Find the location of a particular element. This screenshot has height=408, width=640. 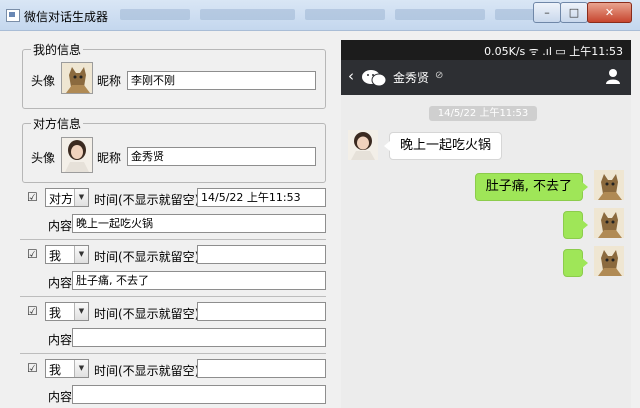

message-3-time-input is located at coordinates (261, 311).